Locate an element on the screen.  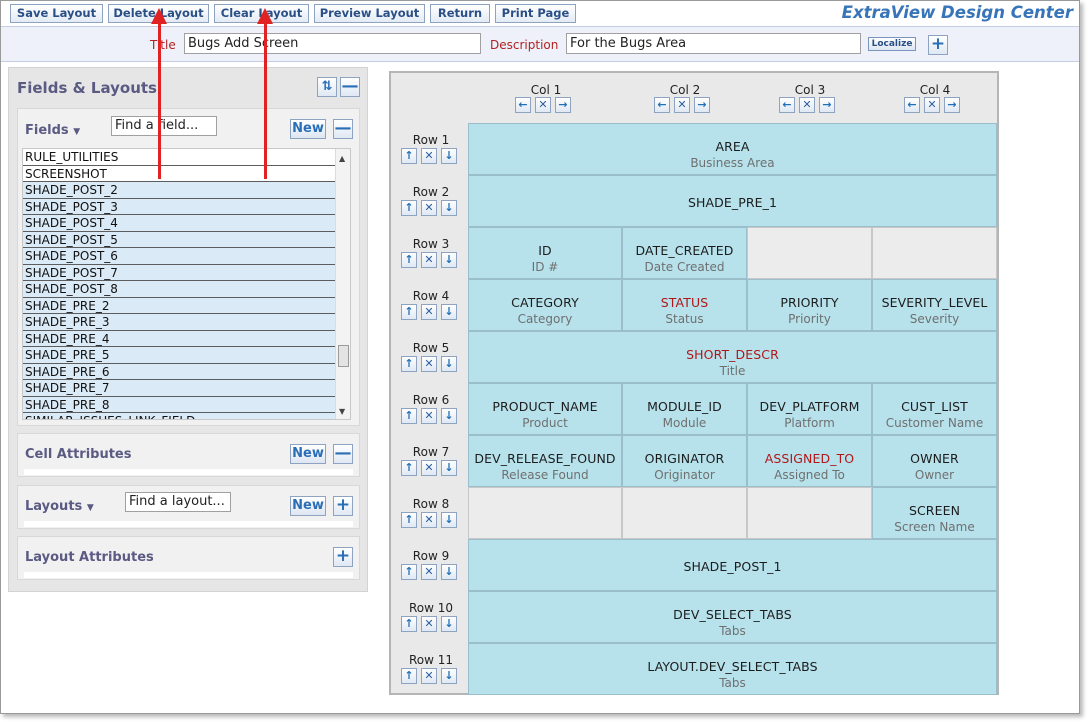
print-page-button: Print Page is located at coordinates (535, 13).